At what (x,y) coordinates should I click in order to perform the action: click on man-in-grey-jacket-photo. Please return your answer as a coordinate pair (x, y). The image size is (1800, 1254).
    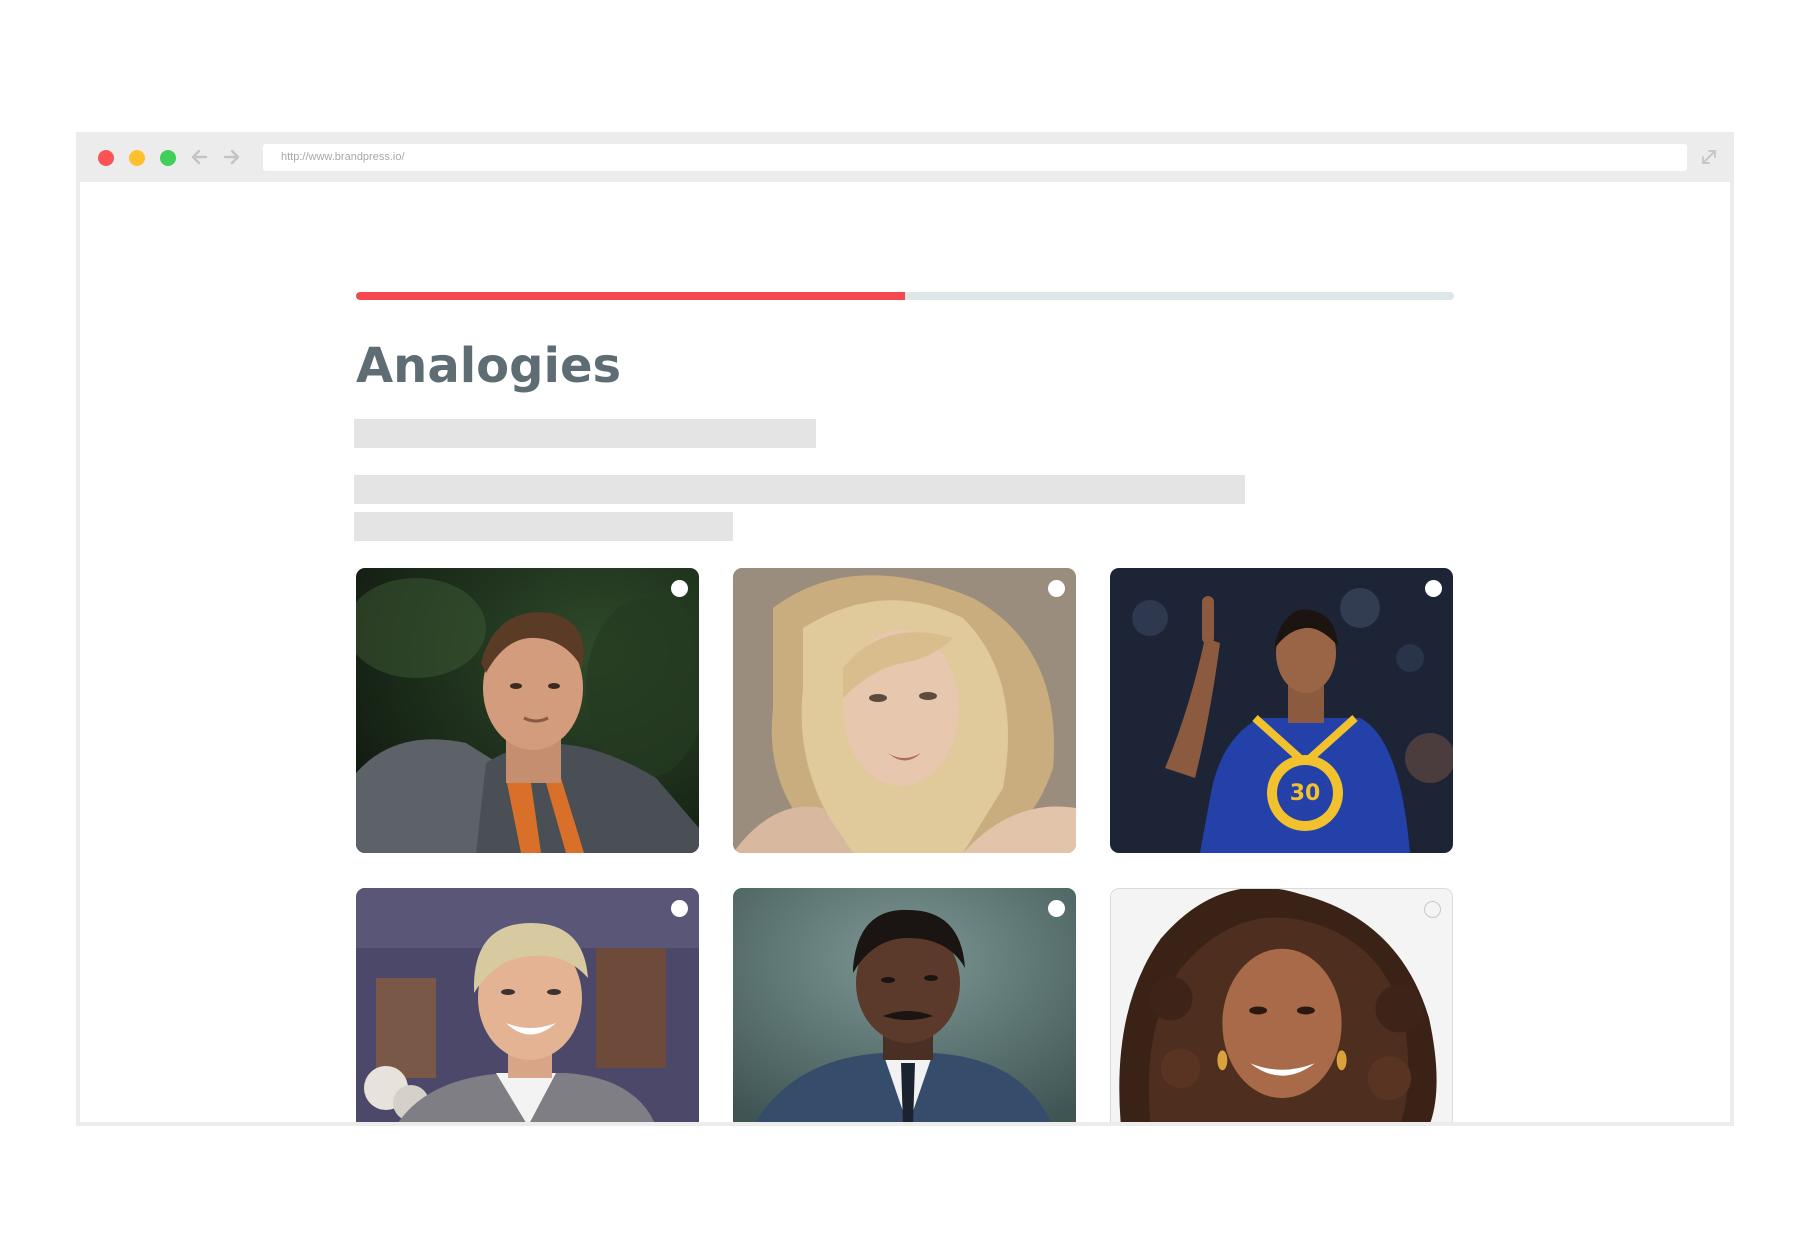
    Looking at the image, I should click on (527, 710).